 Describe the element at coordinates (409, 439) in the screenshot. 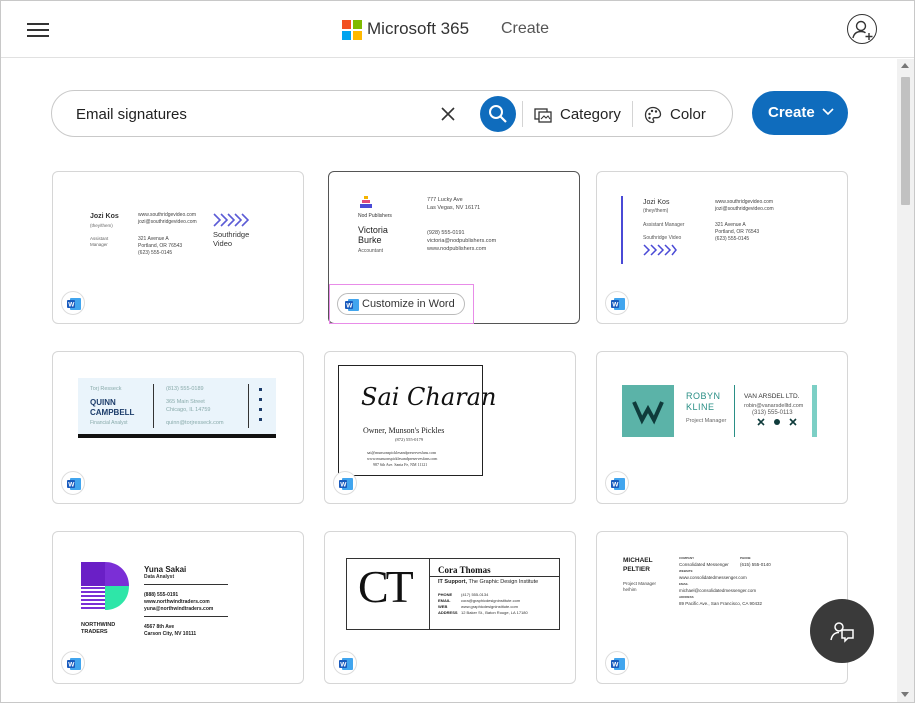

I see `sig-phone: (872) 555-0179` at that location.